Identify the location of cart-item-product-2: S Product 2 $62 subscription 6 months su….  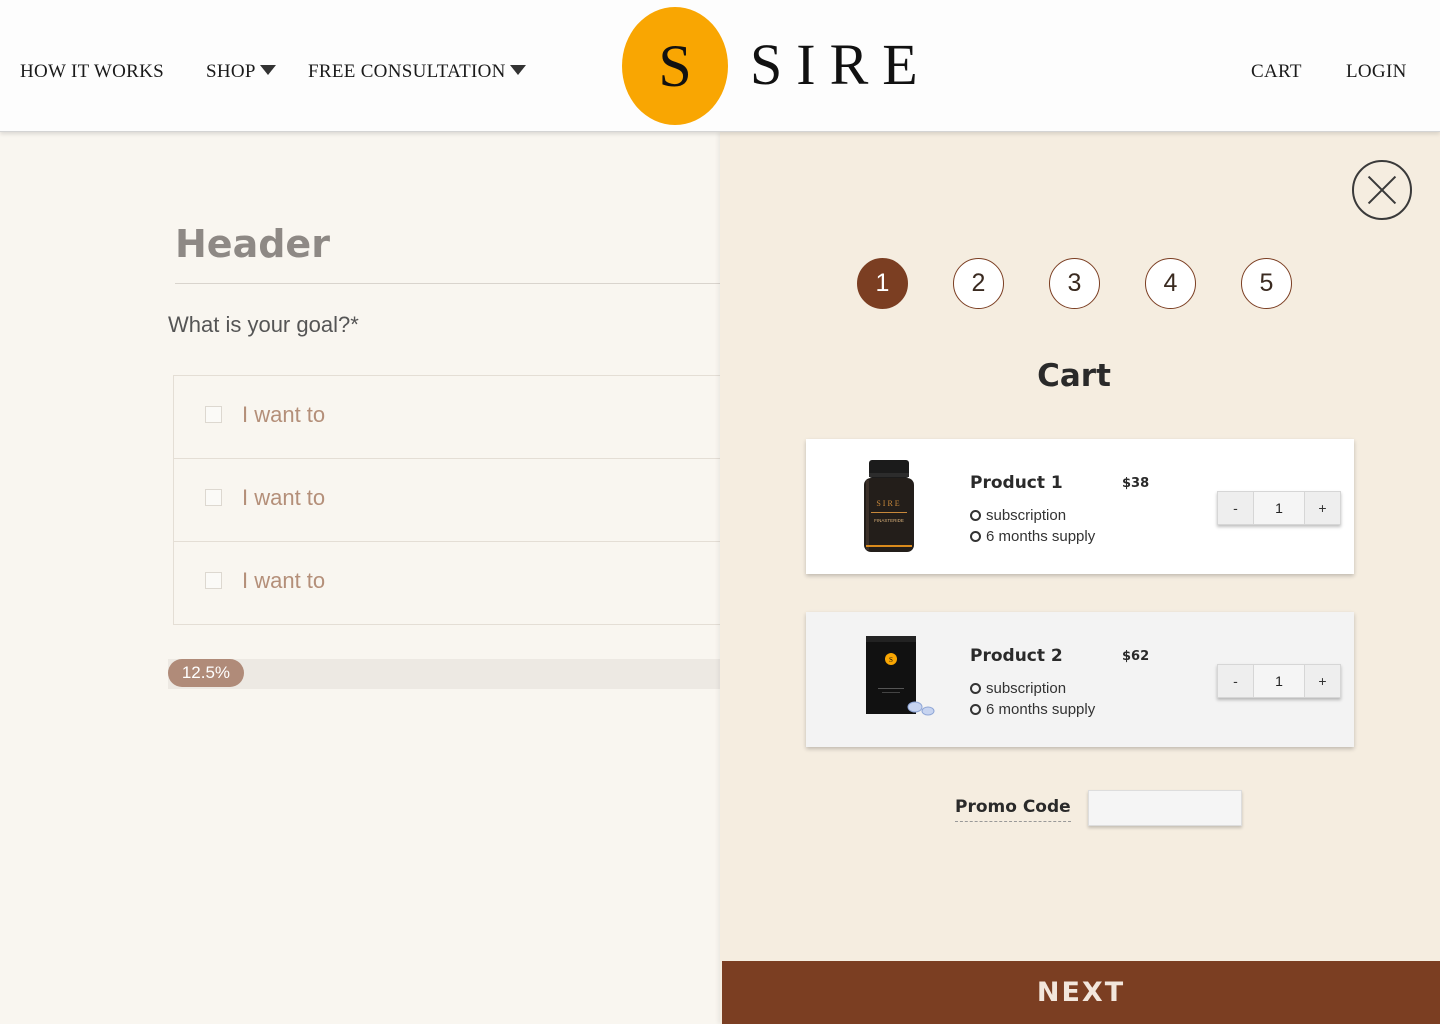
(1080, 679).